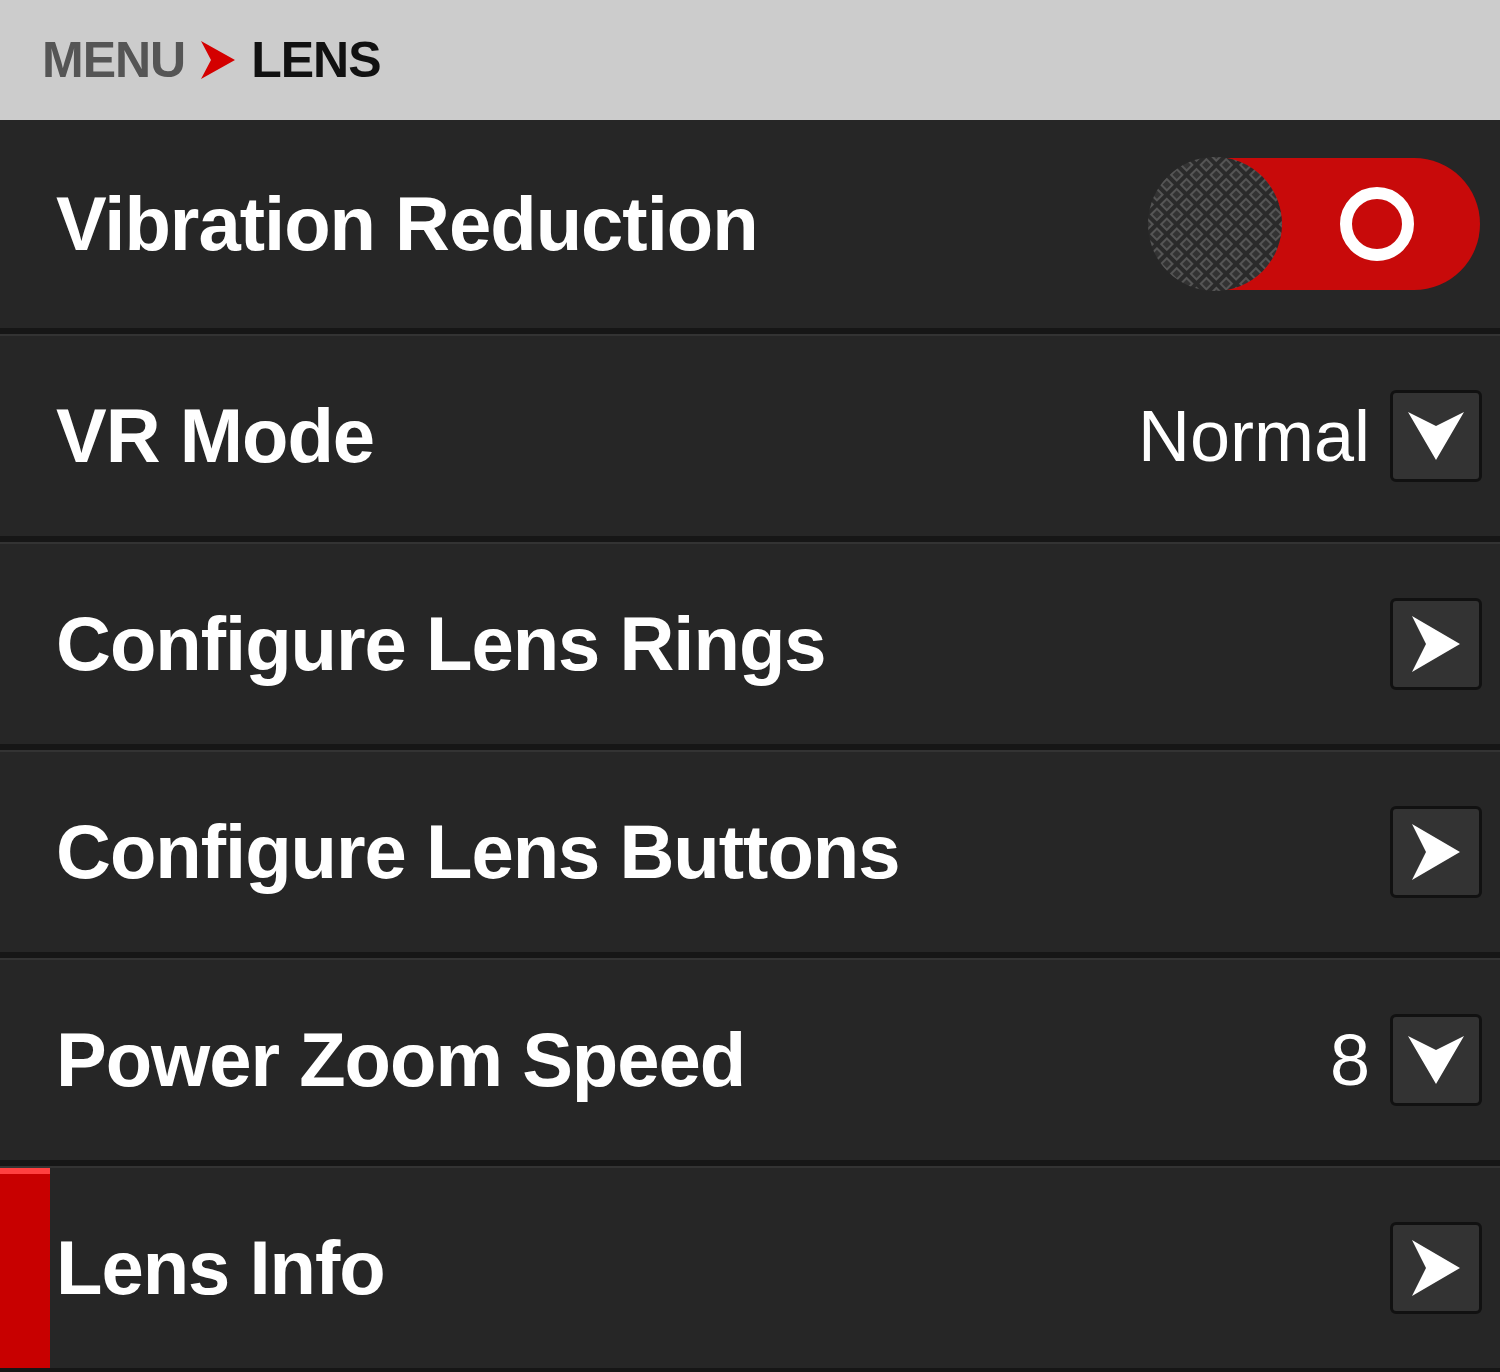 This screenshot has width=1500, height=1372. What do you see at coordinates (114, 60) in the screenshot?
I see `breadcrumb-parent: MENU` at bounding box center [114, 60].